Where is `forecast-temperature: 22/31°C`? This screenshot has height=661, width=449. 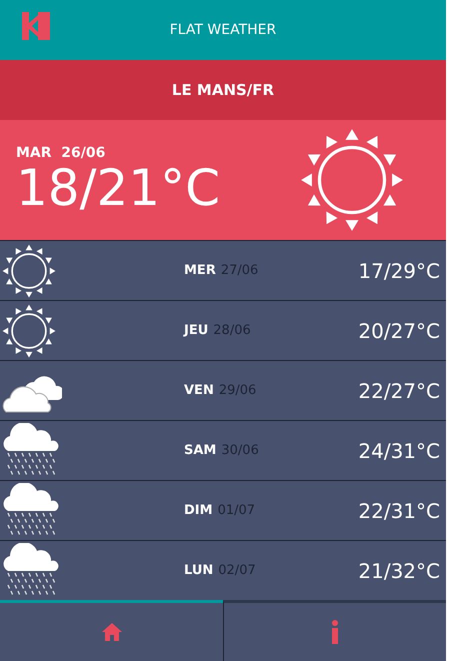
forecast-temperature: 22/31°C is located at coordinates (399, 510).